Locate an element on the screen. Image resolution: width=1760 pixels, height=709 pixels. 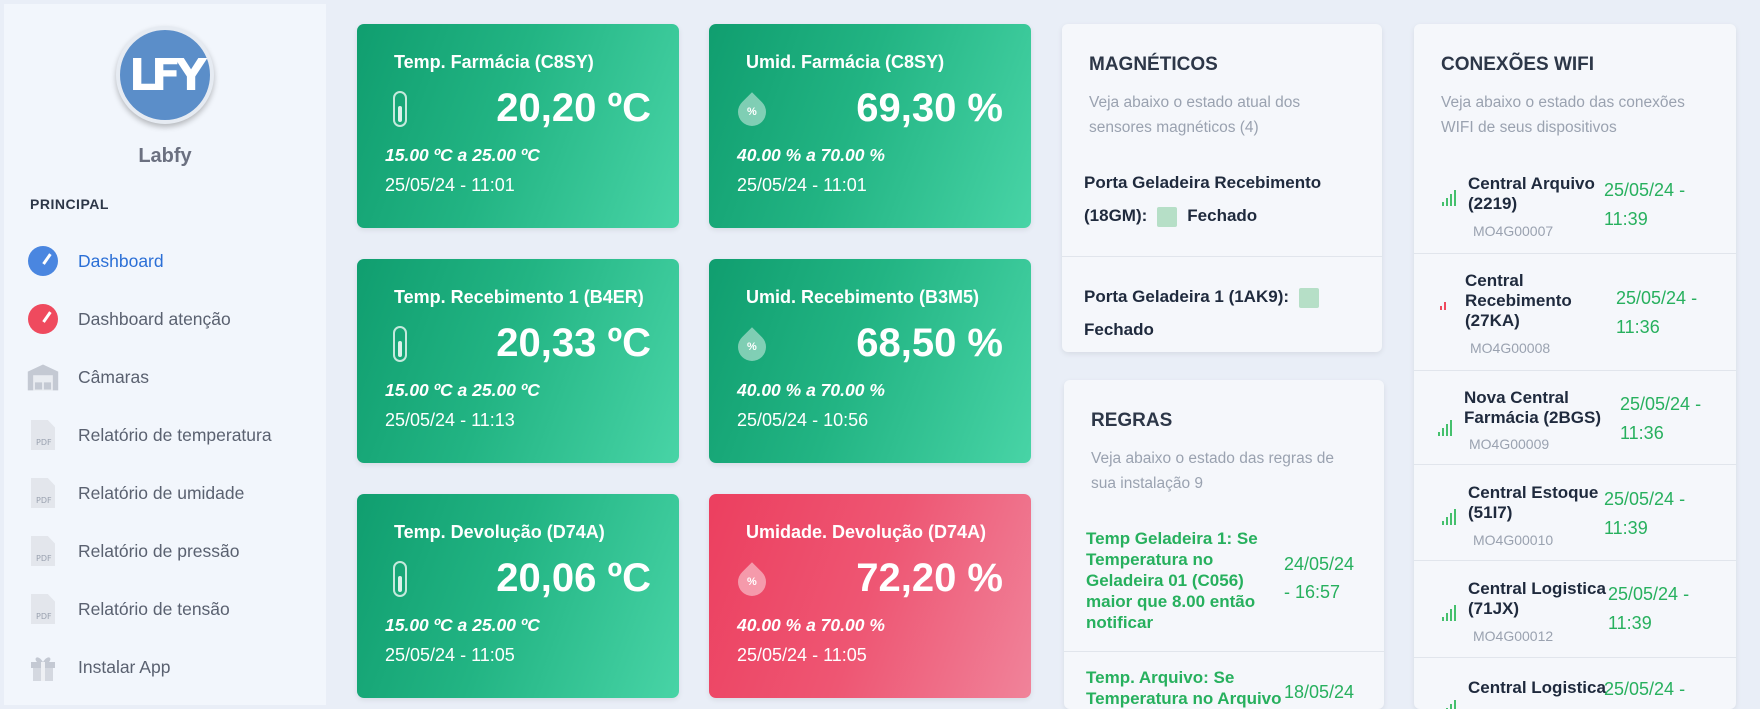
brand-name: Labfy is located at coordinates (165, 156).